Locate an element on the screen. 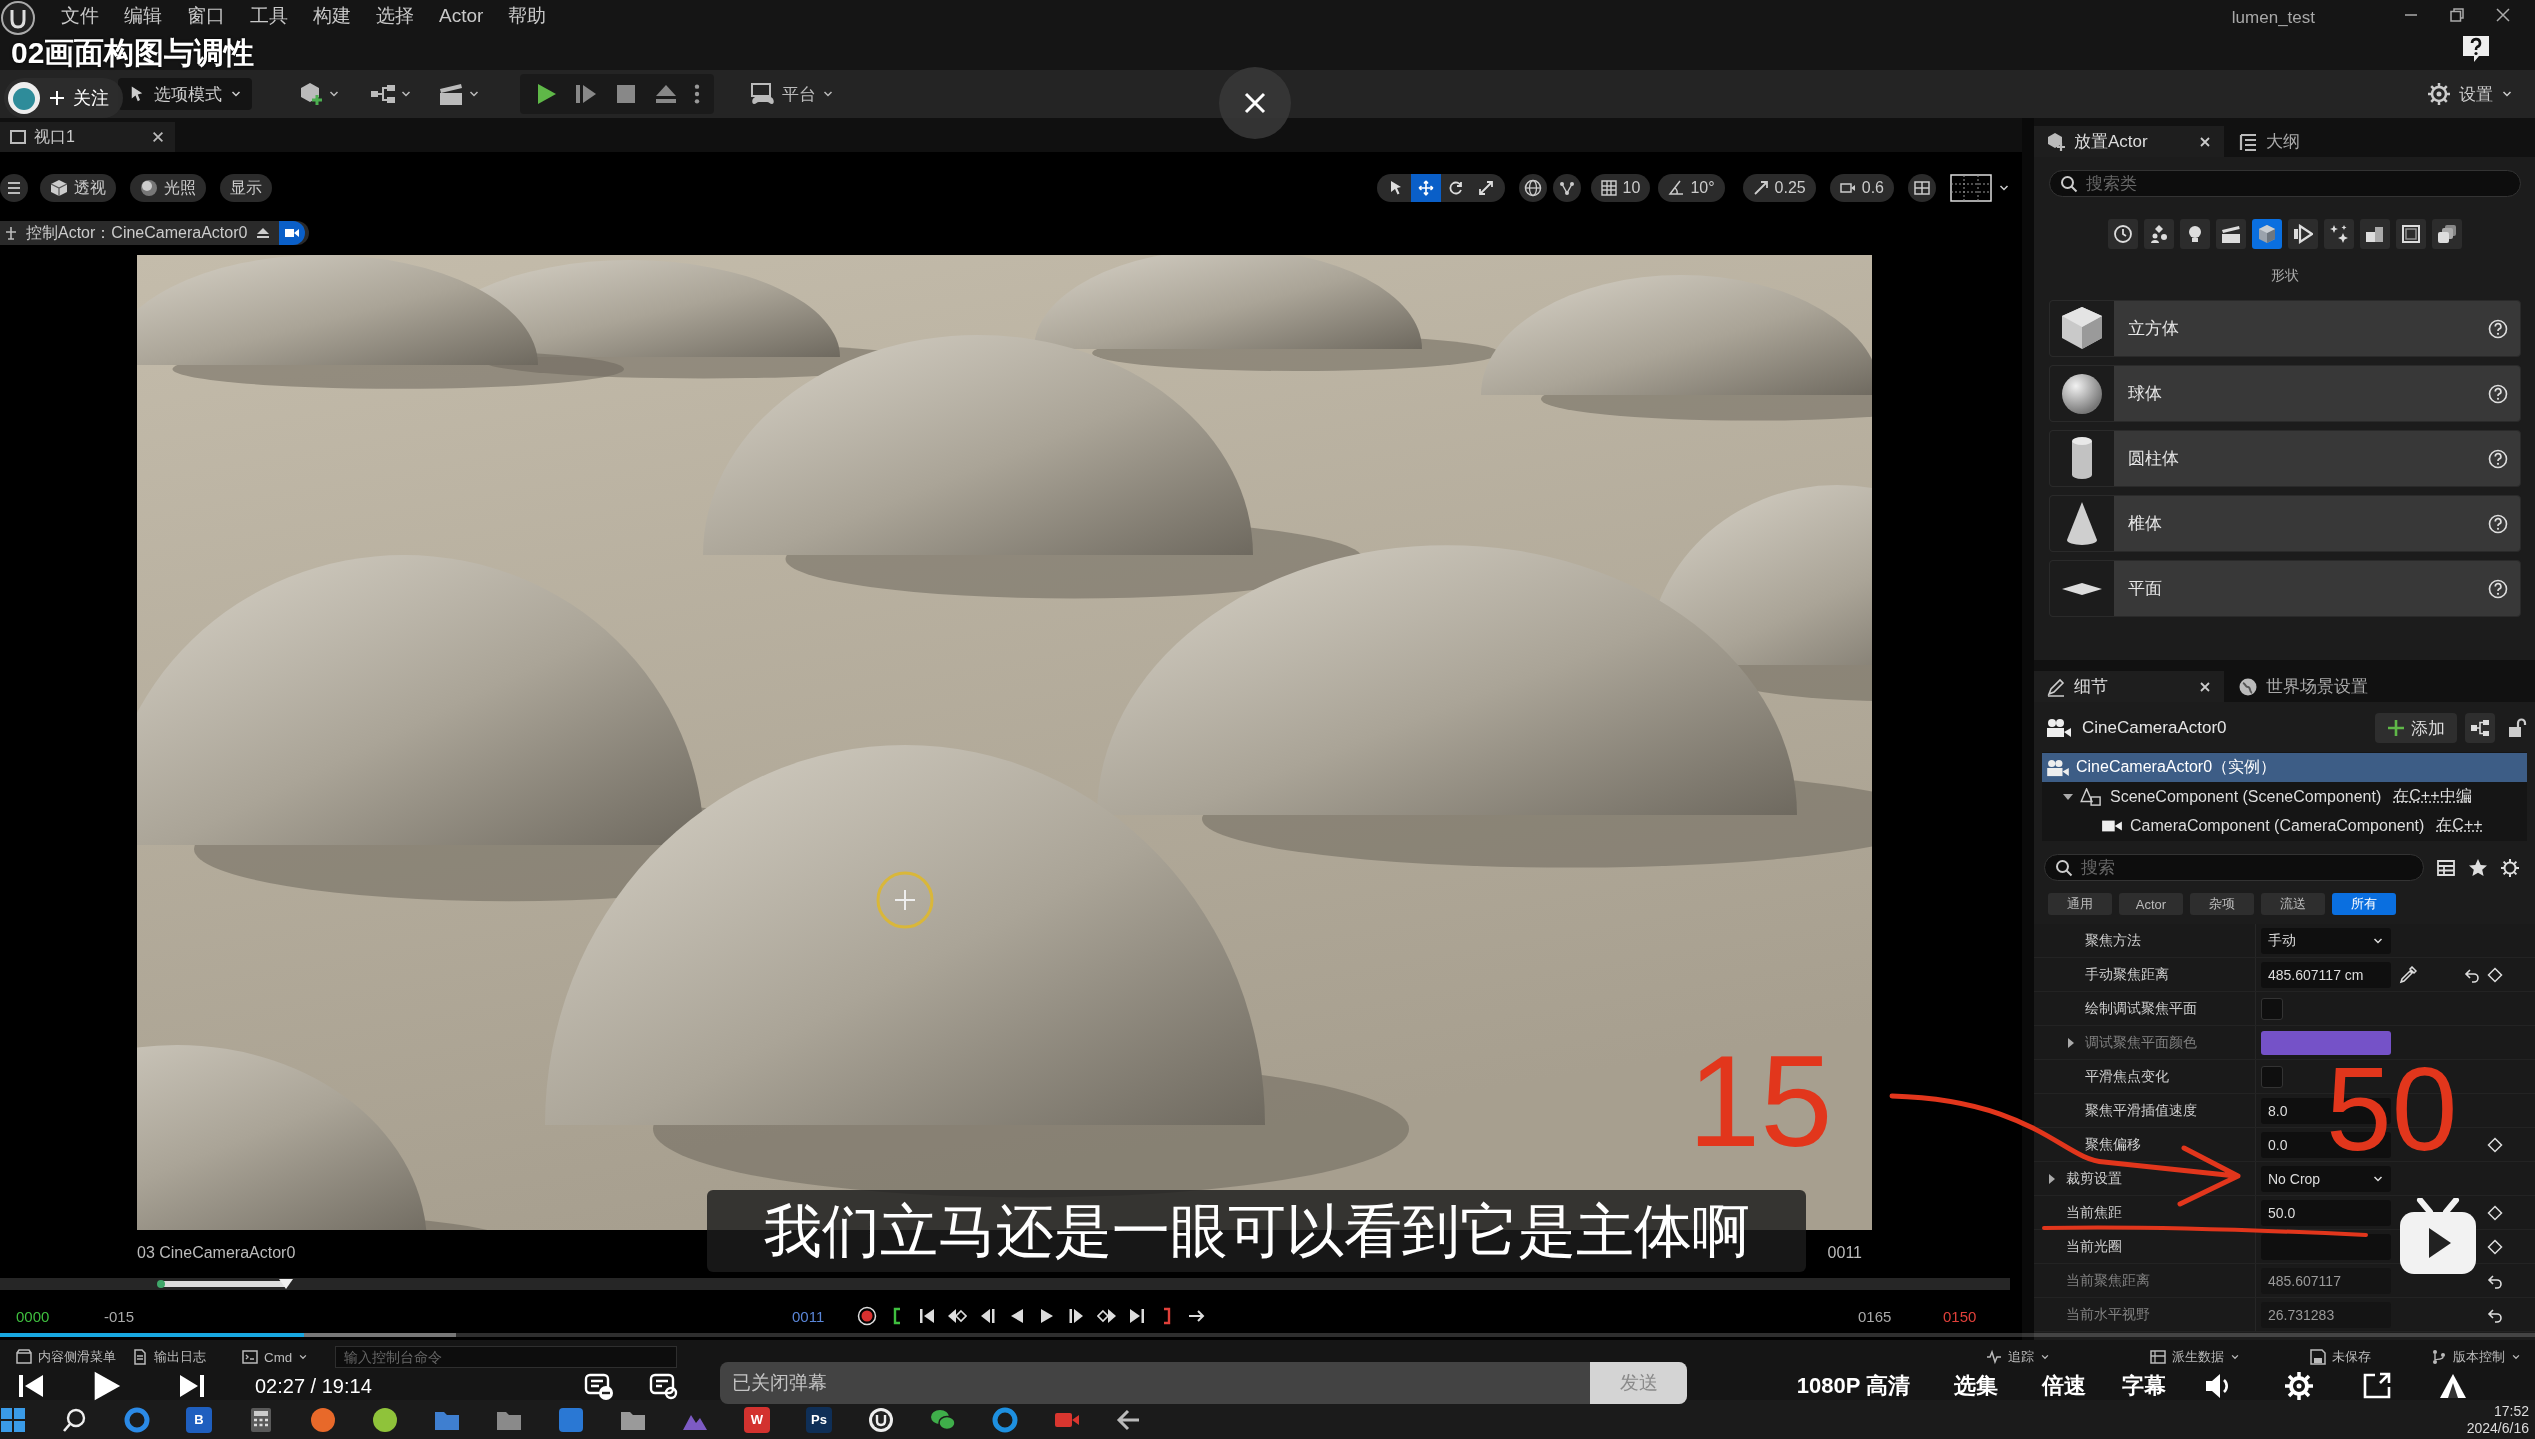 The image size is (2535, 1439). search-field: 搜索 is located at coordinates (2234, 867).